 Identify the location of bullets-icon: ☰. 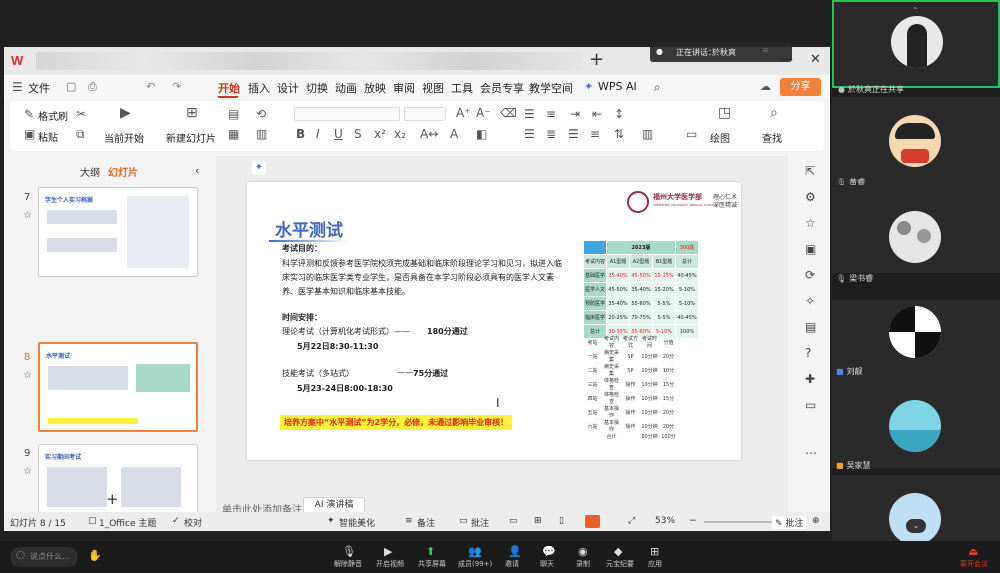
(529, 114).